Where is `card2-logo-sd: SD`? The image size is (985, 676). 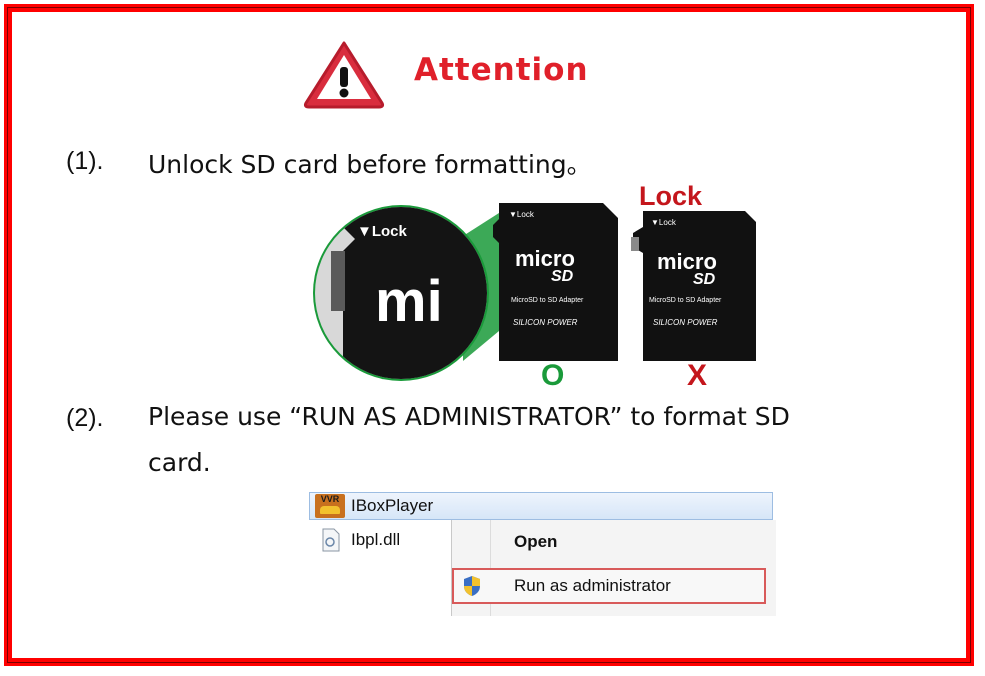
card2-logo-sd: SD is located at coordinates (704, 279).